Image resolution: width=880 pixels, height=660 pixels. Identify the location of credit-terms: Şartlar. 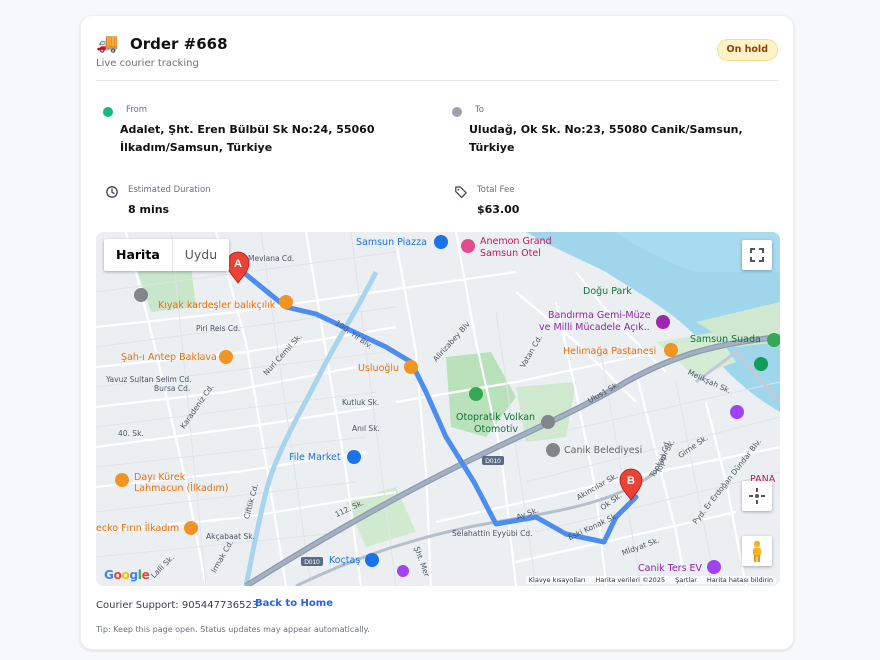
(686, 580).